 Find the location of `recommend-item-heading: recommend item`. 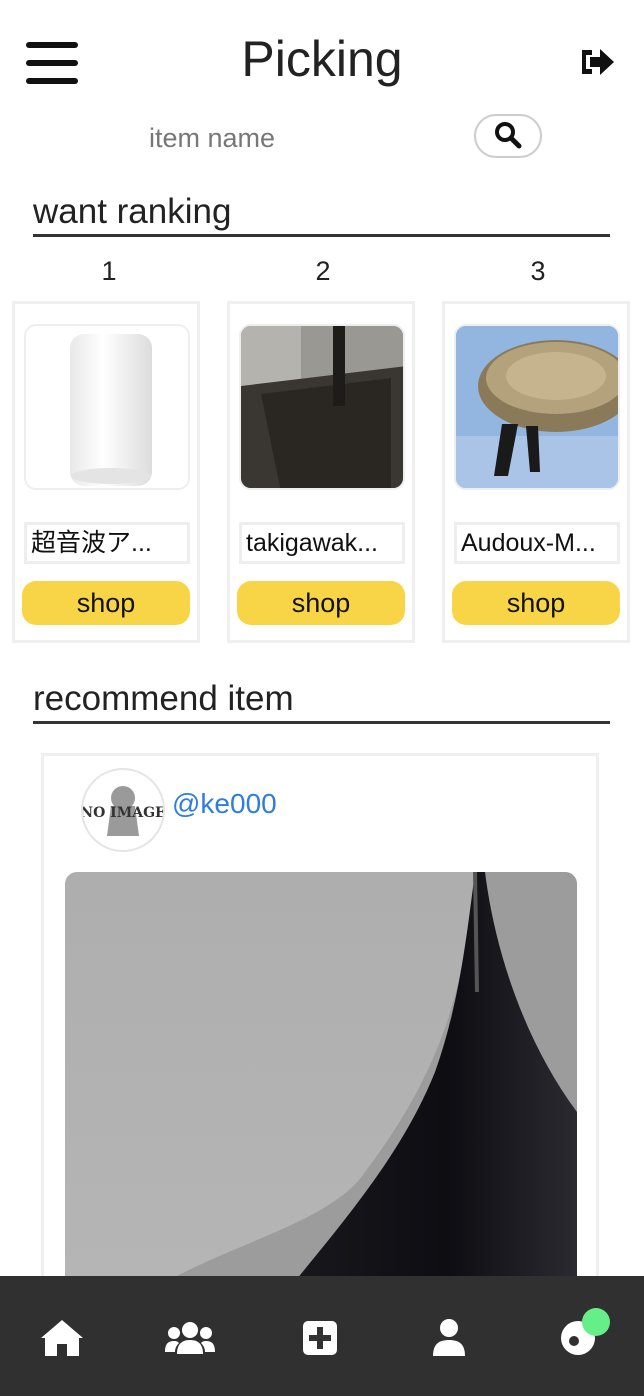

recommend-item-heading: recommend item is located at coordinates (321, 701).